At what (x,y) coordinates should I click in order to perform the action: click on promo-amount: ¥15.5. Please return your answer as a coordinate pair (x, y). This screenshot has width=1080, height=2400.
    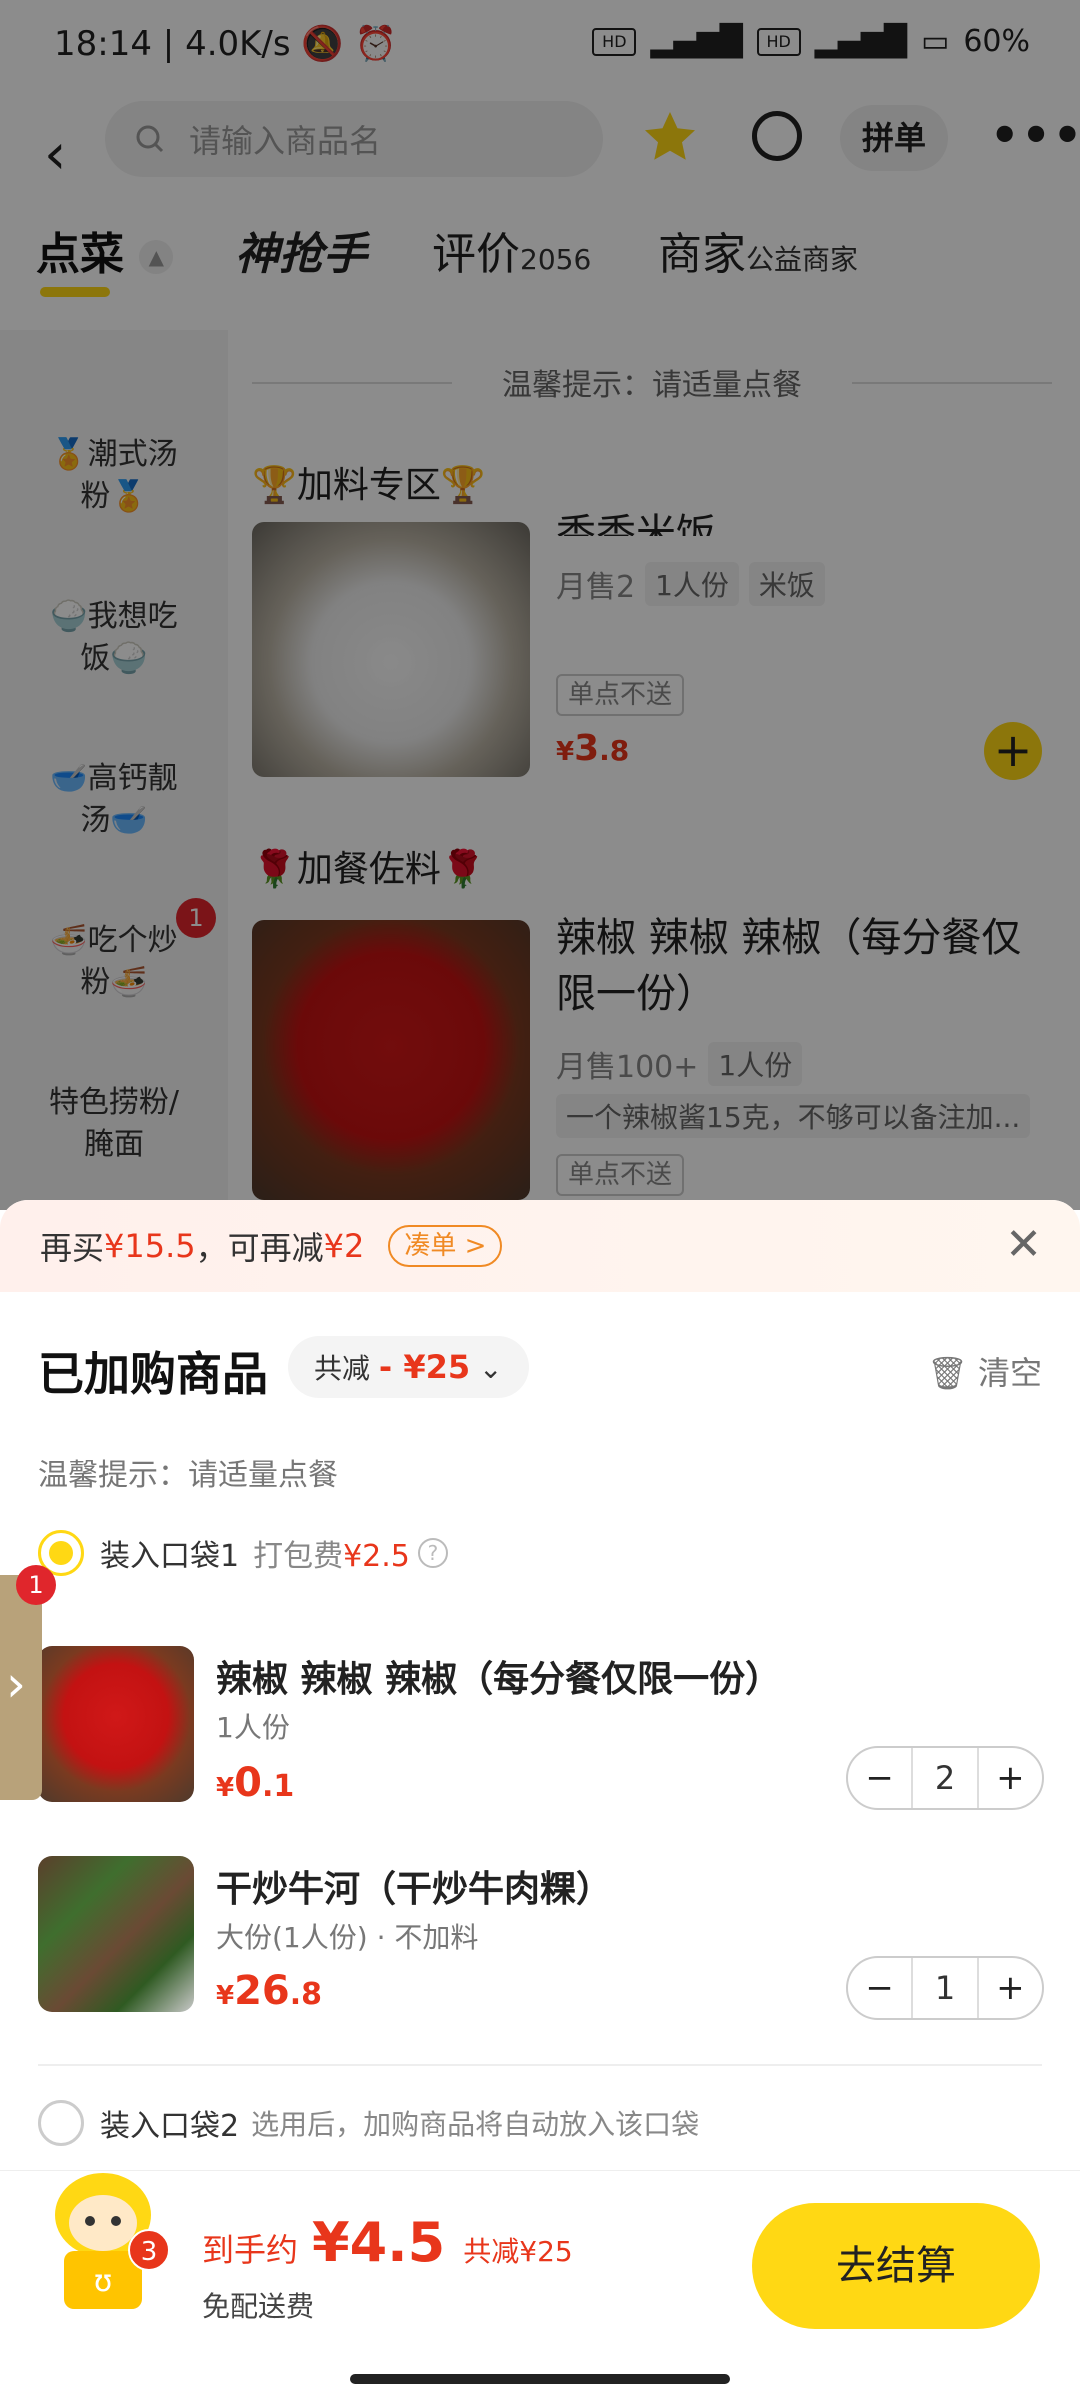
    Looking at the image, I should click on (150, 1246).